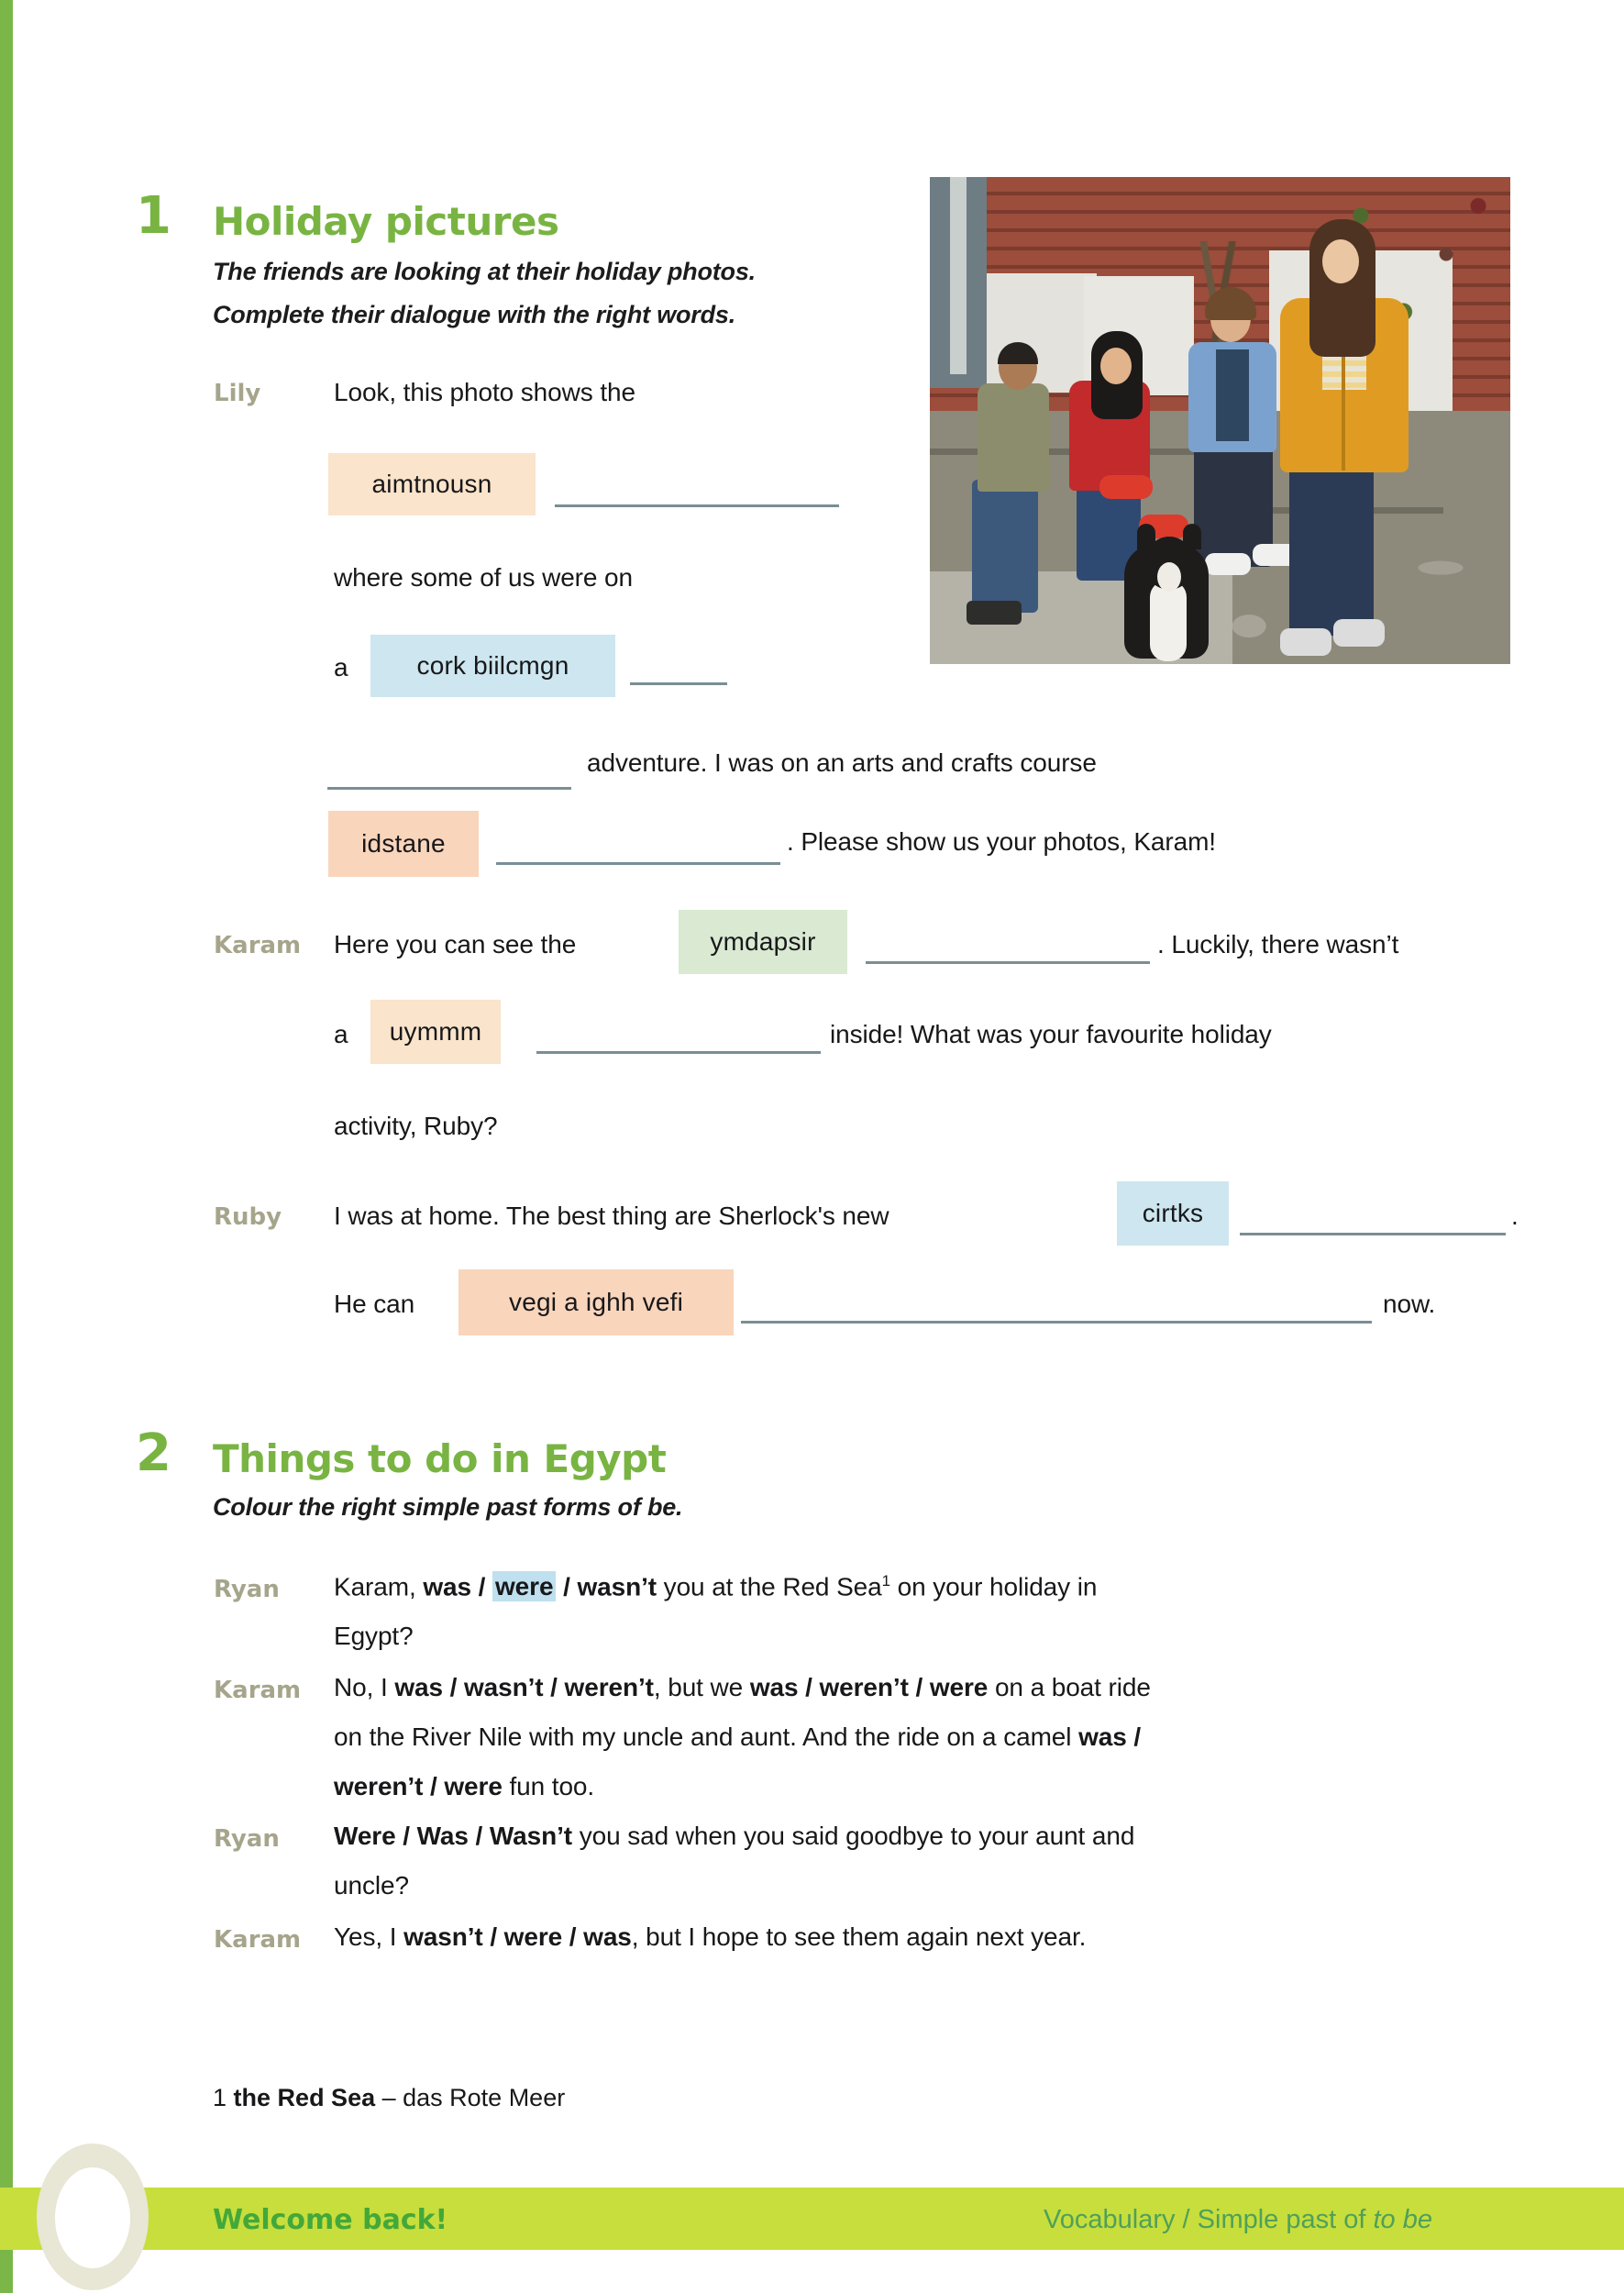 The height and width of the screenshot is (2293, 1624). What do you see at coordinates (1116, 366) in the screenshot?
I see `photo-person-2-face` at bounding box center [1116, 366].